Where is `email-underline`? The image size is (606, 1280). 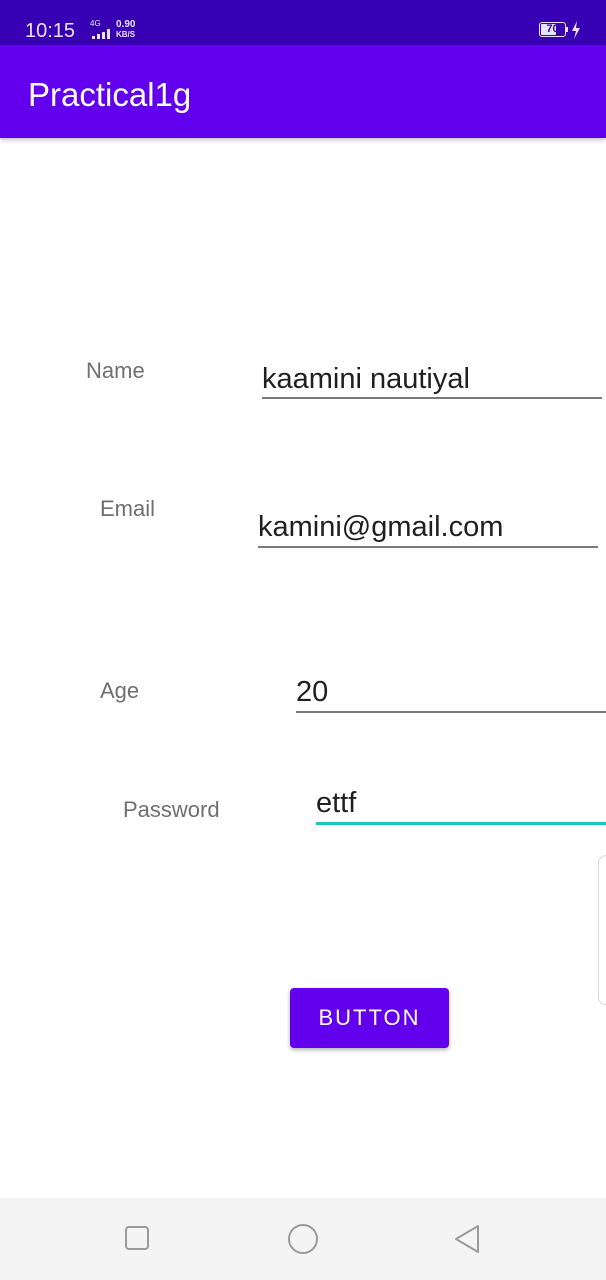
email-underline is located at coordinates (428, 547).